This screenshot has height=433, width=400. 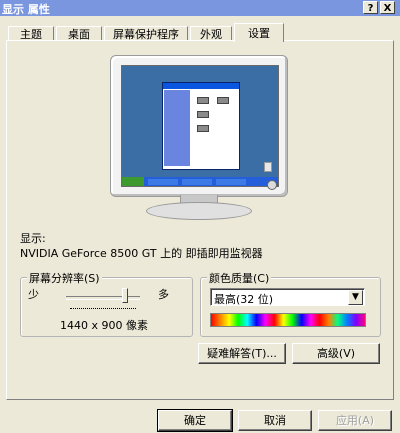 I want to click on apply-button: 应用(A), so click(x=355, y=420).